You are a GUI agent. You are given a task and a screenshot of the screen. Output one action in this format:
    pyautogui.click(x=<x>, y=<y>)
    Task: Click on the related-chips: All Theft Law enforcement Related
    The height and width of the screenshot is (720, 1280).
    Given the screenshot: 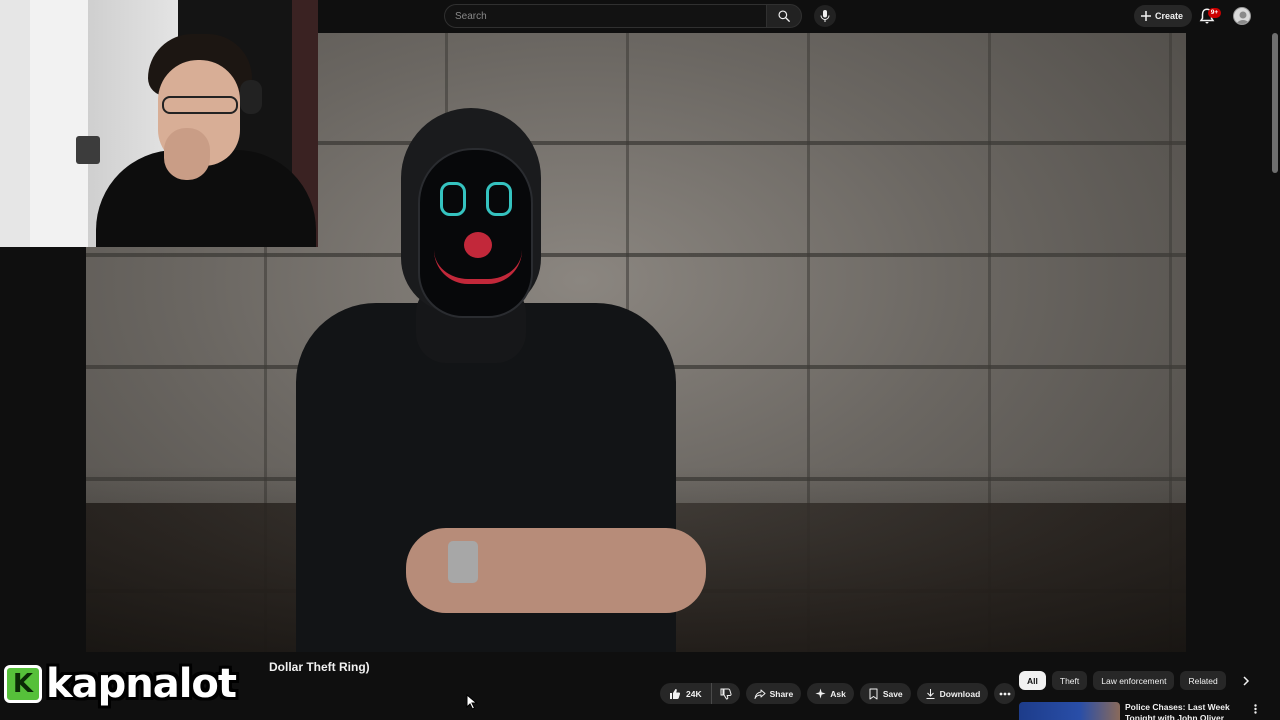 What is the action you would take?
    pyautogui.click(x=1122, y=680)
    